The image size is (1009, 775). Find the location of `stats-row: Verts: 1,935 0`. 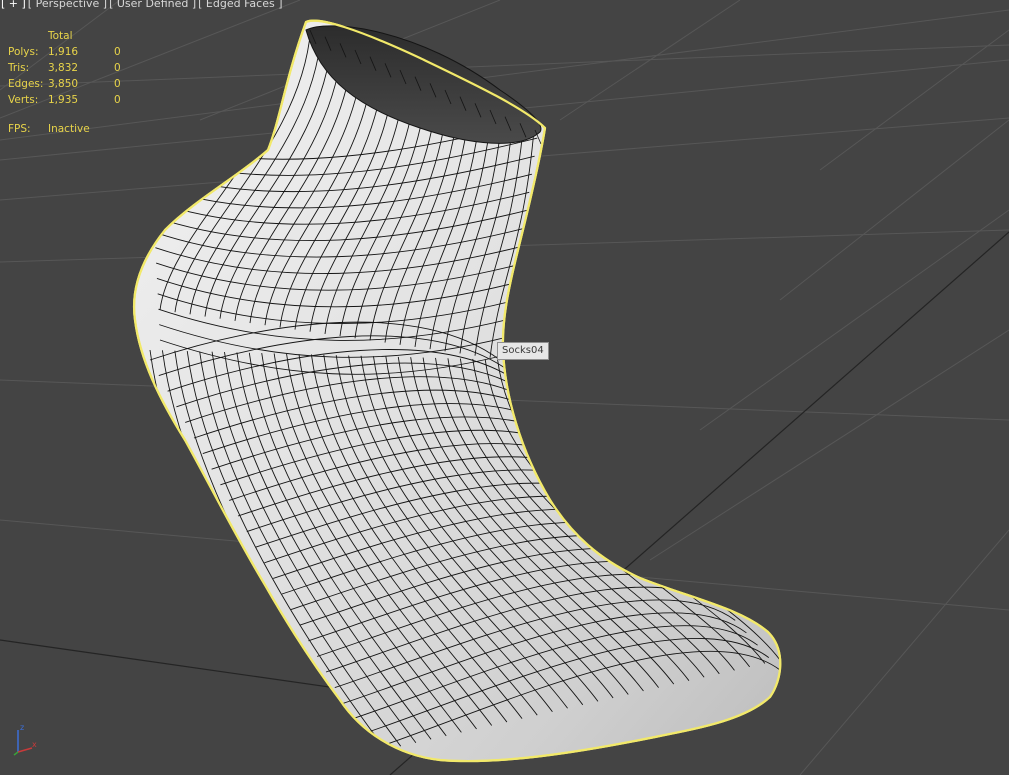

stats-row: Verts: 1,935 0 is located at coordinates (71, 100).